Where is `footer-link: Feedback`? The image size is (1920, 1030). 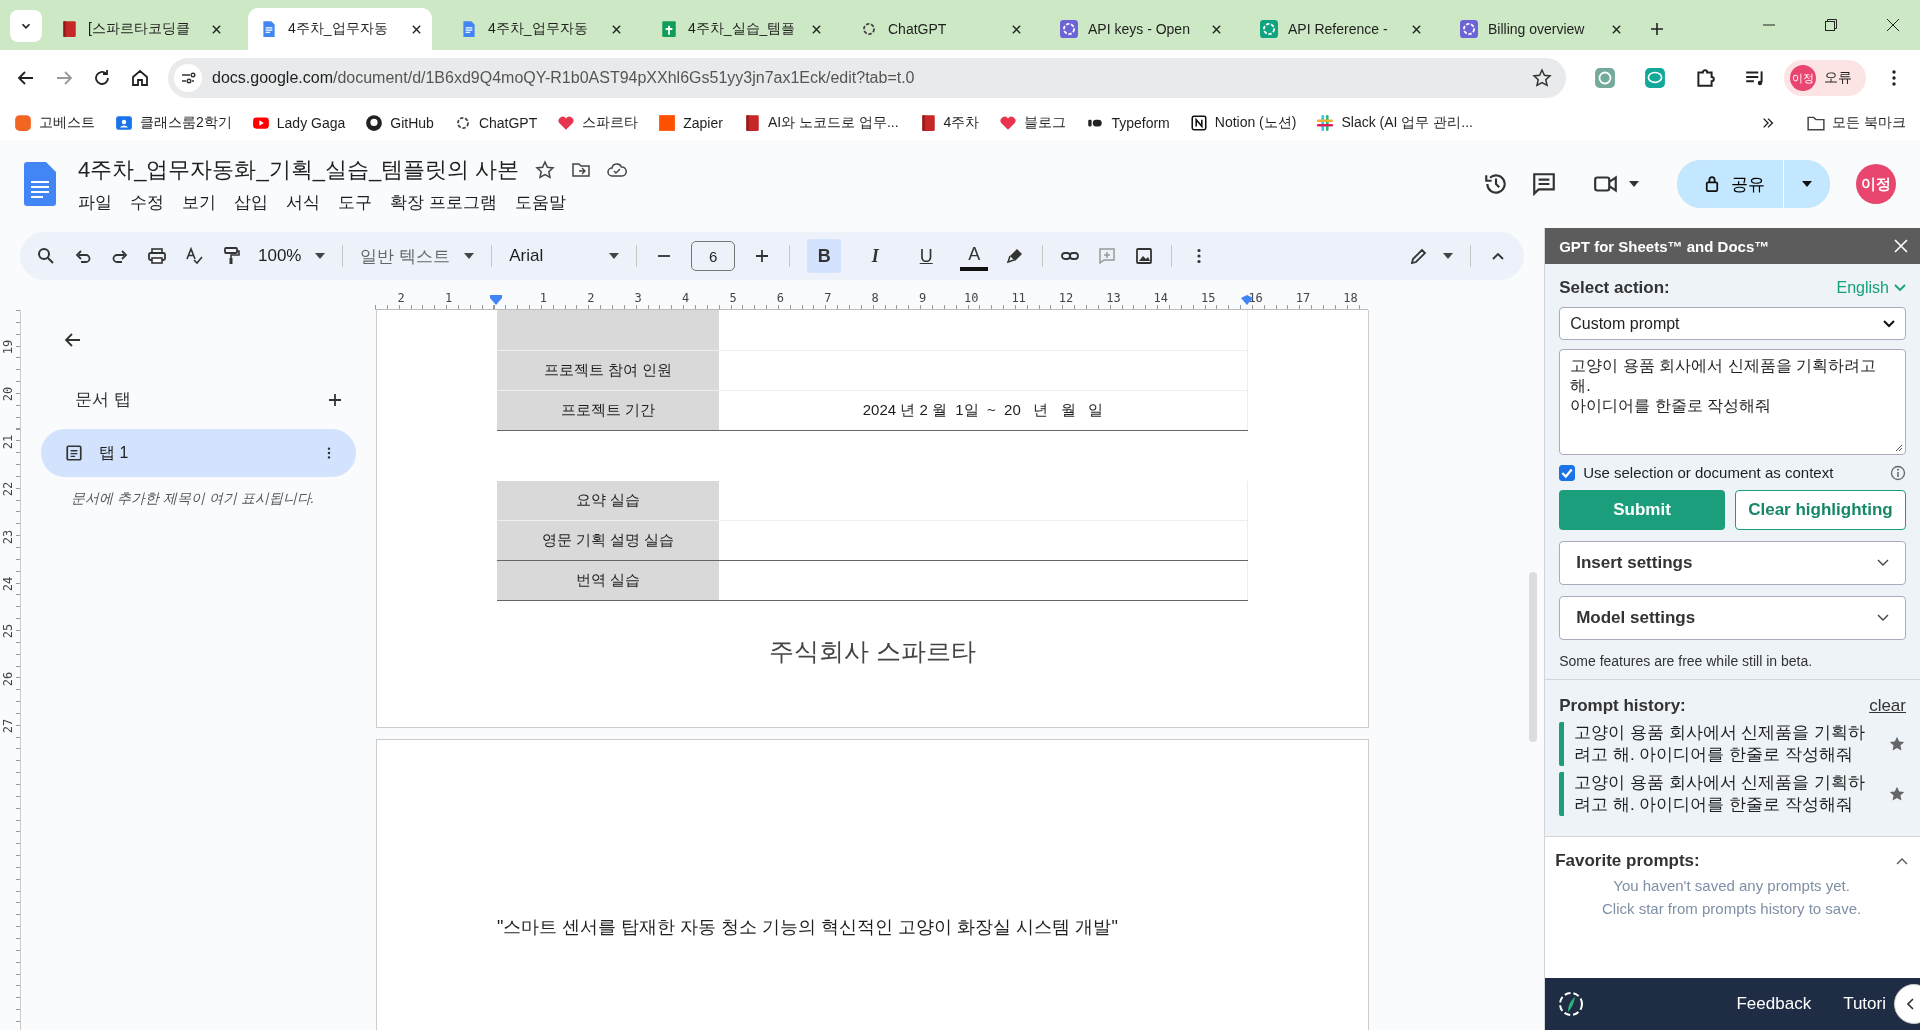
footer-link: Feedback is located at coordinates (1774, 1004).